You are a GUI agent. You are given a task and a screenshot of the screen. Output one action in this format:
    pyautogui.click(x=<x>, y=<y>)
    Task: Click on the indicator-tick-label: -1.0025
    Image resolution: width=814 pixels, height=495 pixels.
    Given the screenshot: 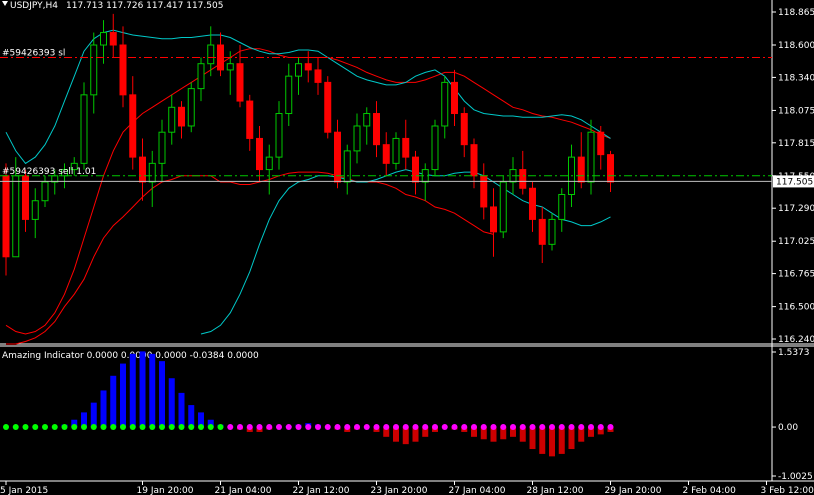 What is the action you would take?
    pyautogui.click(x=795, y=477)
    